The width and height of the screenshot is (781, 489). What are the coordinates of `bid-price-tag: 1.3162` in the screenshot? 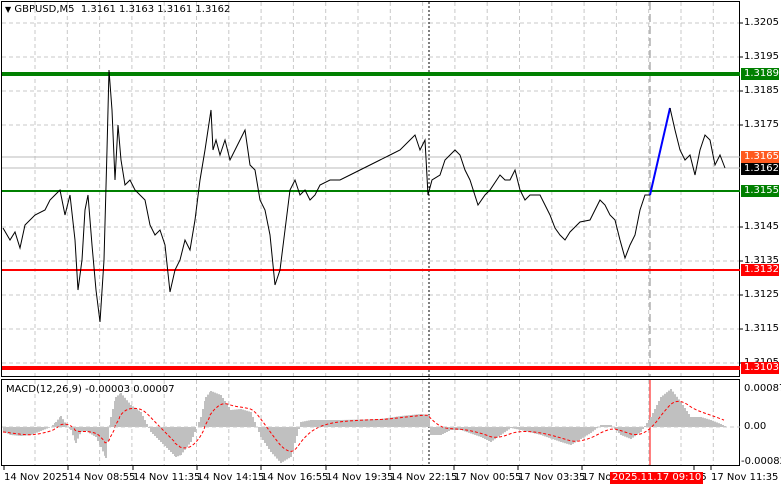 It's located at (760, 169).